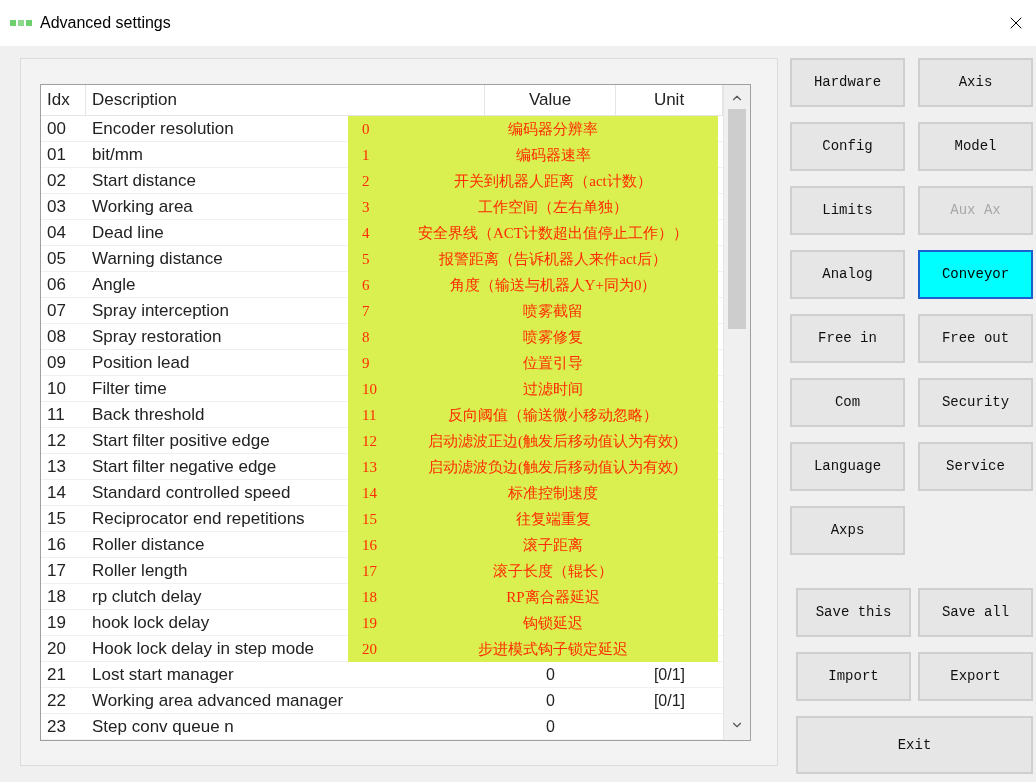 The width and height of the screenshot is (1036, 782). Describe the element at coordinates (56, 727) in the screenshot. I see `table-cell-text: 23` at that location.